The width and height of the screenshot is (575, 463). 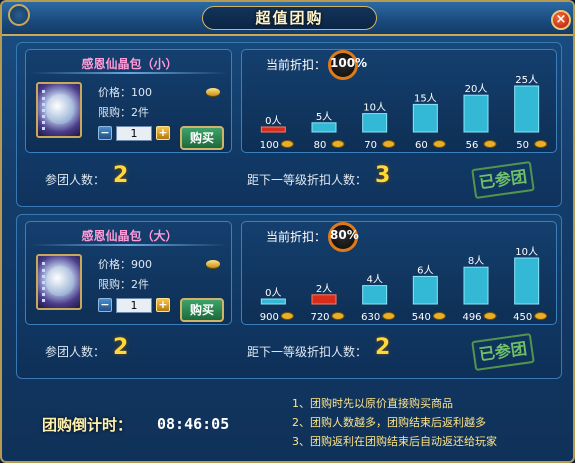 What do you see at coordinates (125, 264) in the screenshot?
I see `price-label: 价格：900` at bounding box center [125, 264].